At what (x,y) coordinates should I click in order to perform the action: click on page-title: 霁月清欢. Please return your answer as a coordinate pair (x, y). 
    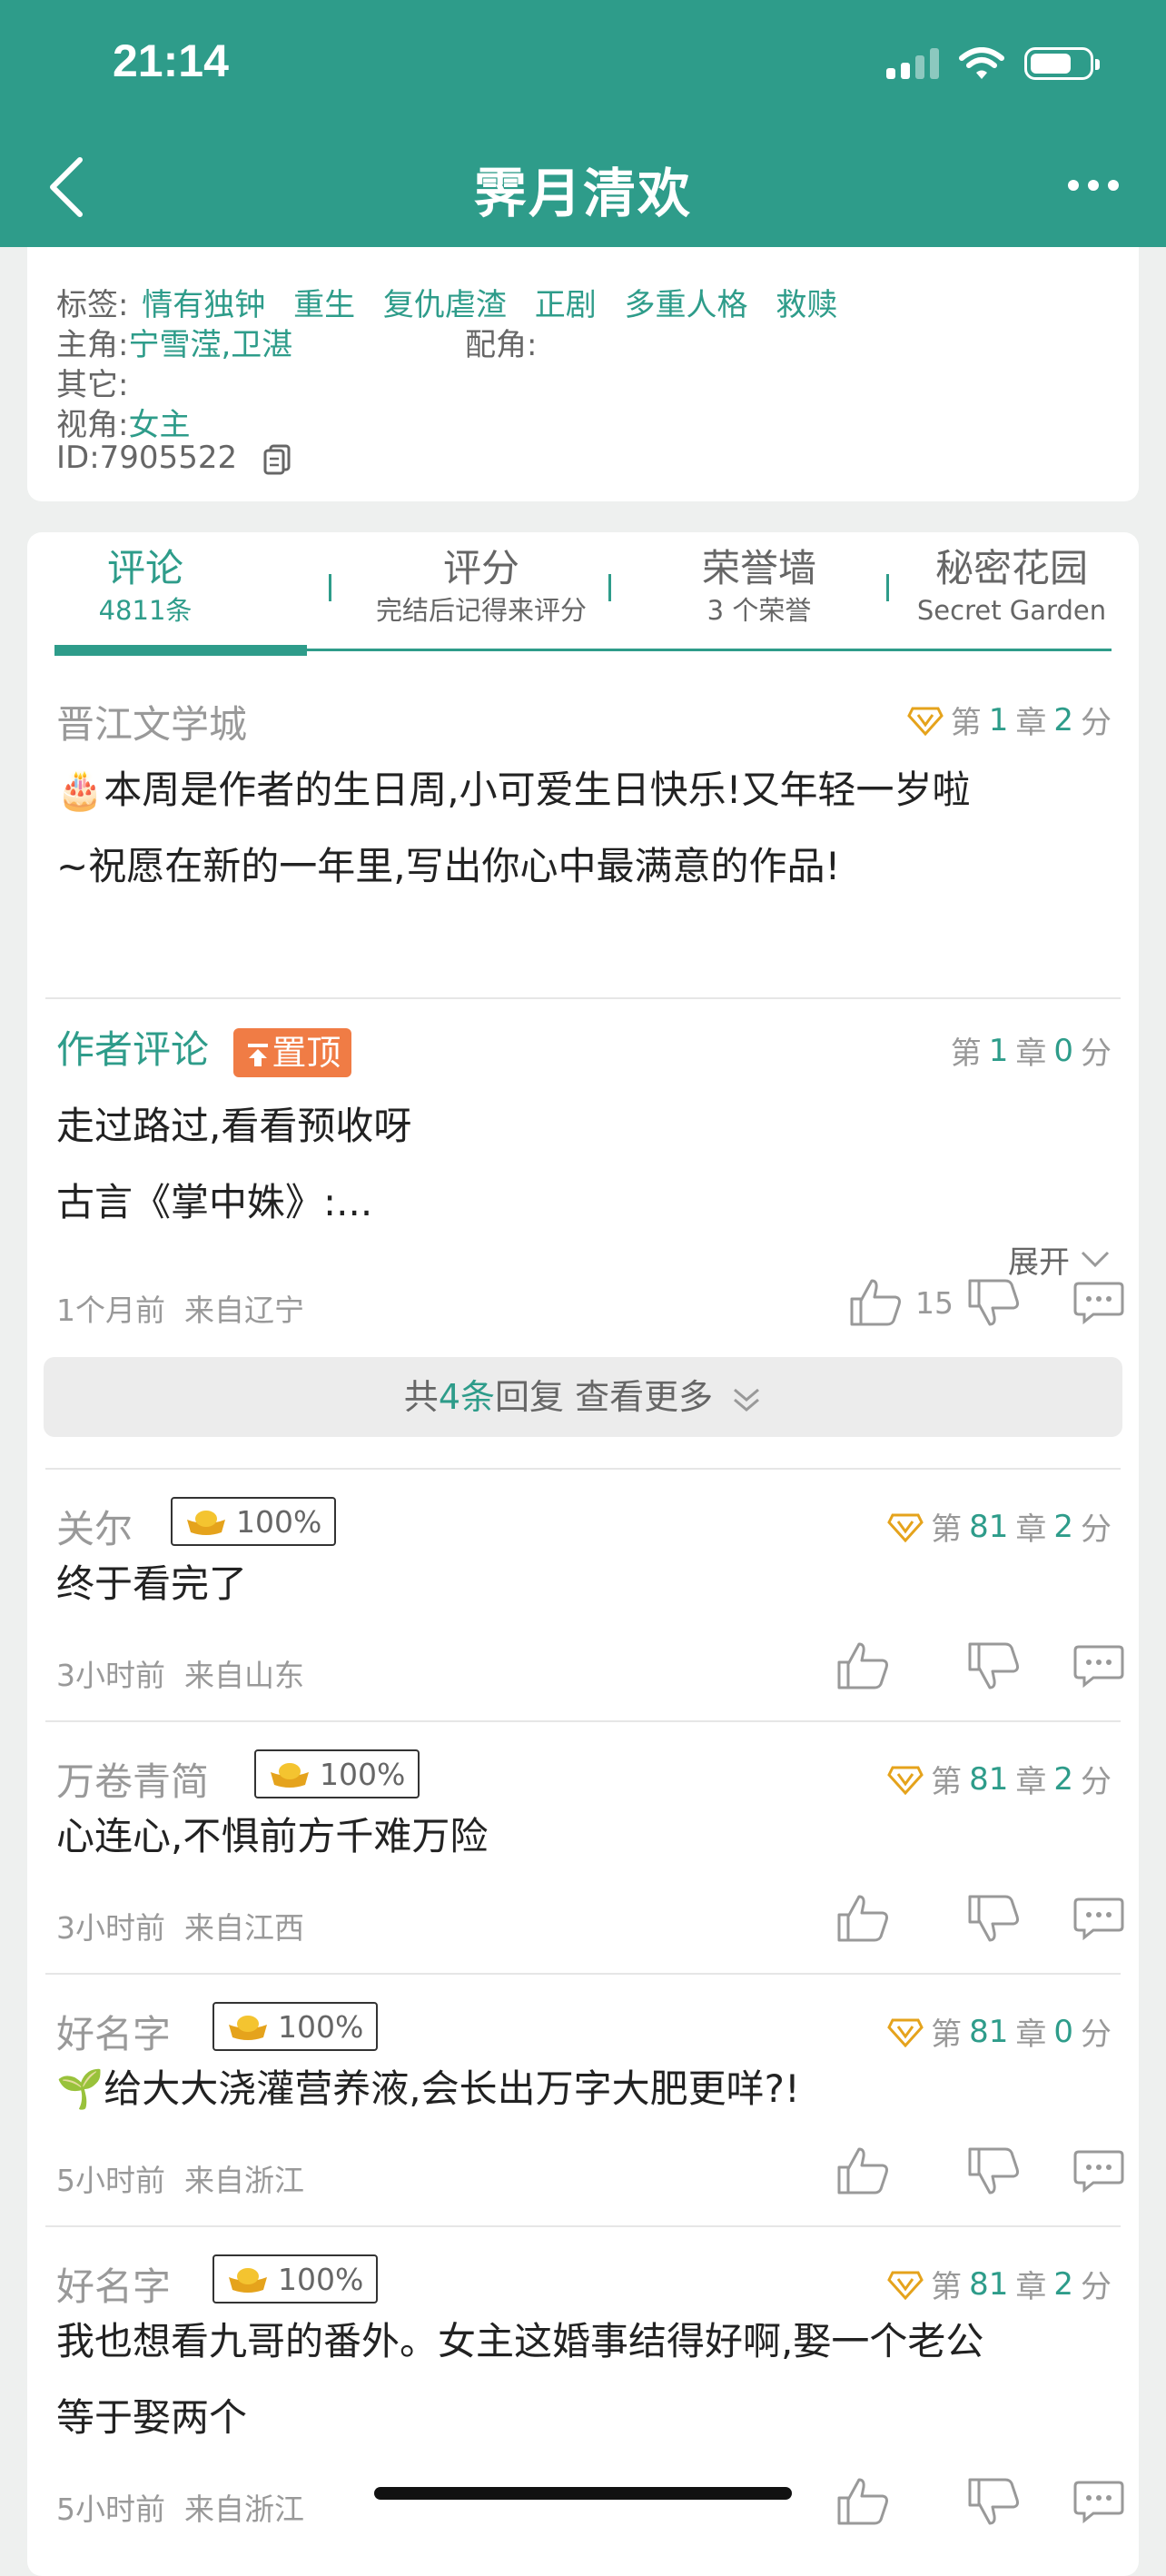
    Looking at the image, I should click on (583, 193).